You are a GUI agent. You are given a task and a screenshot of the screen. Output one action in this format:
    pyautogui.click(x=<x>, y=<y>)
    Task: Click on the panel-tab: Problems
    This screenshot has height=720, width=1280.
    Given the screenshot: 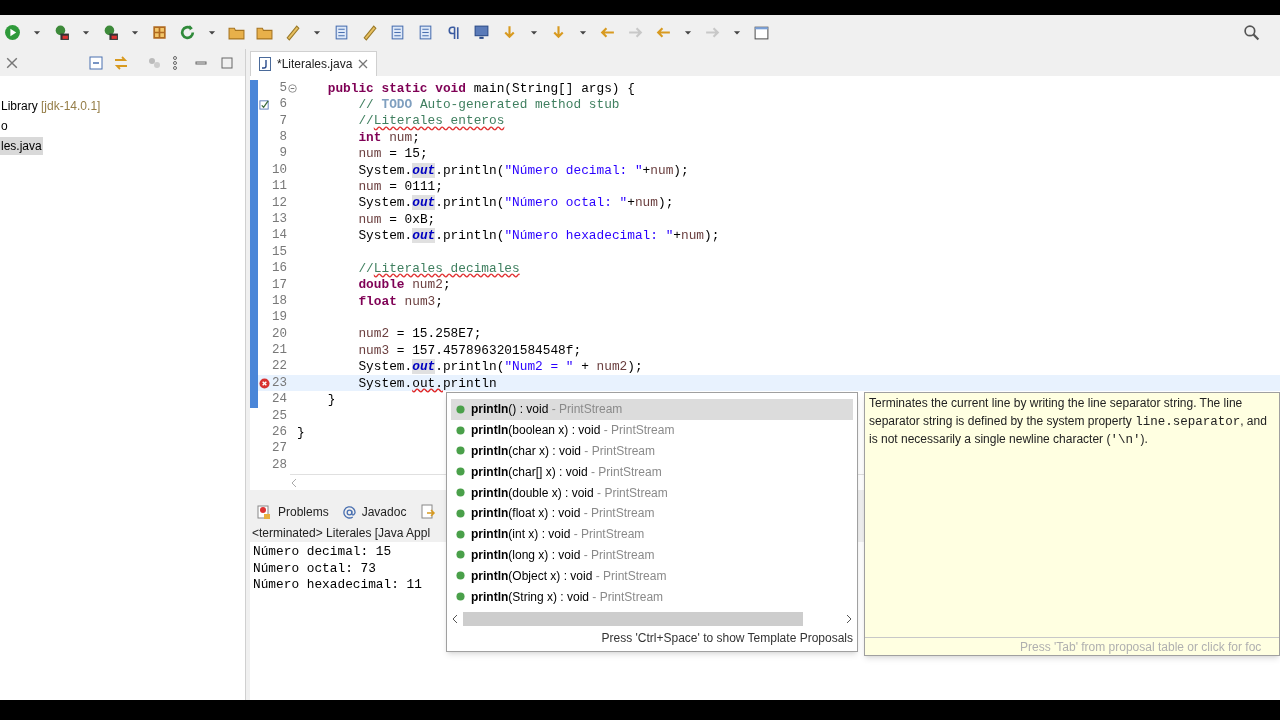 What is the action you would take?
    pyautogui.click(x=303, y=512)
    